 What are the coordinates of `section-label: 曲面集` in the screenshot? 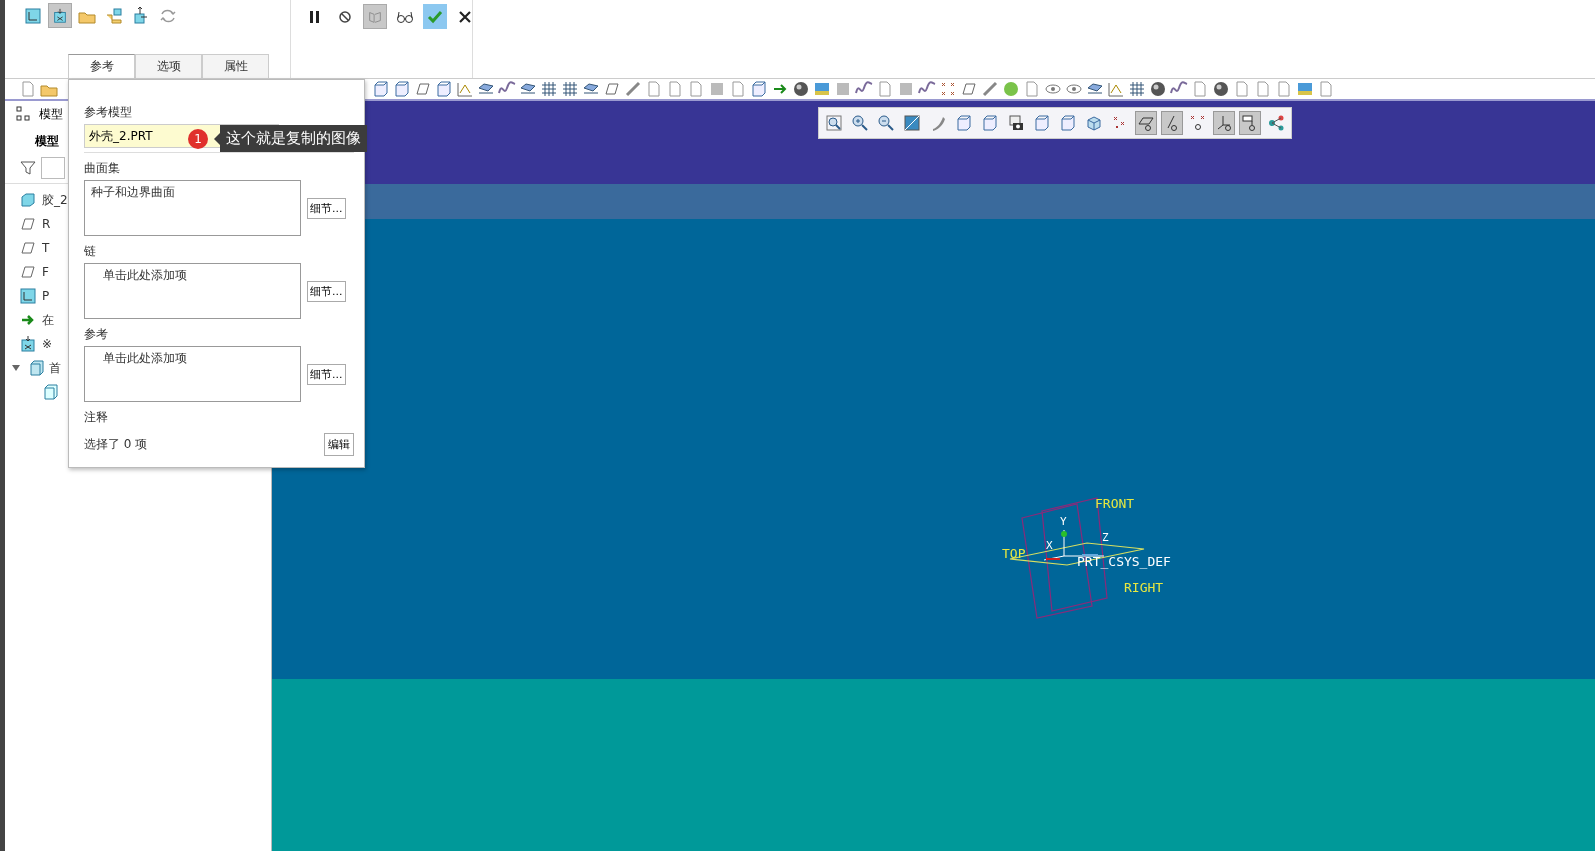 It's located at (102, 168).